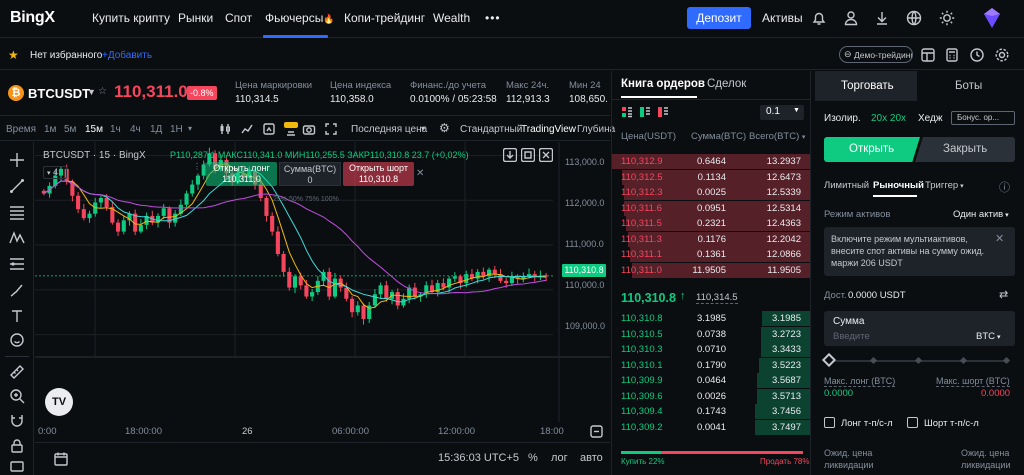 This screenshot has height=475, width=1024. I want to click on new-feature-icon, so click(291, 129).